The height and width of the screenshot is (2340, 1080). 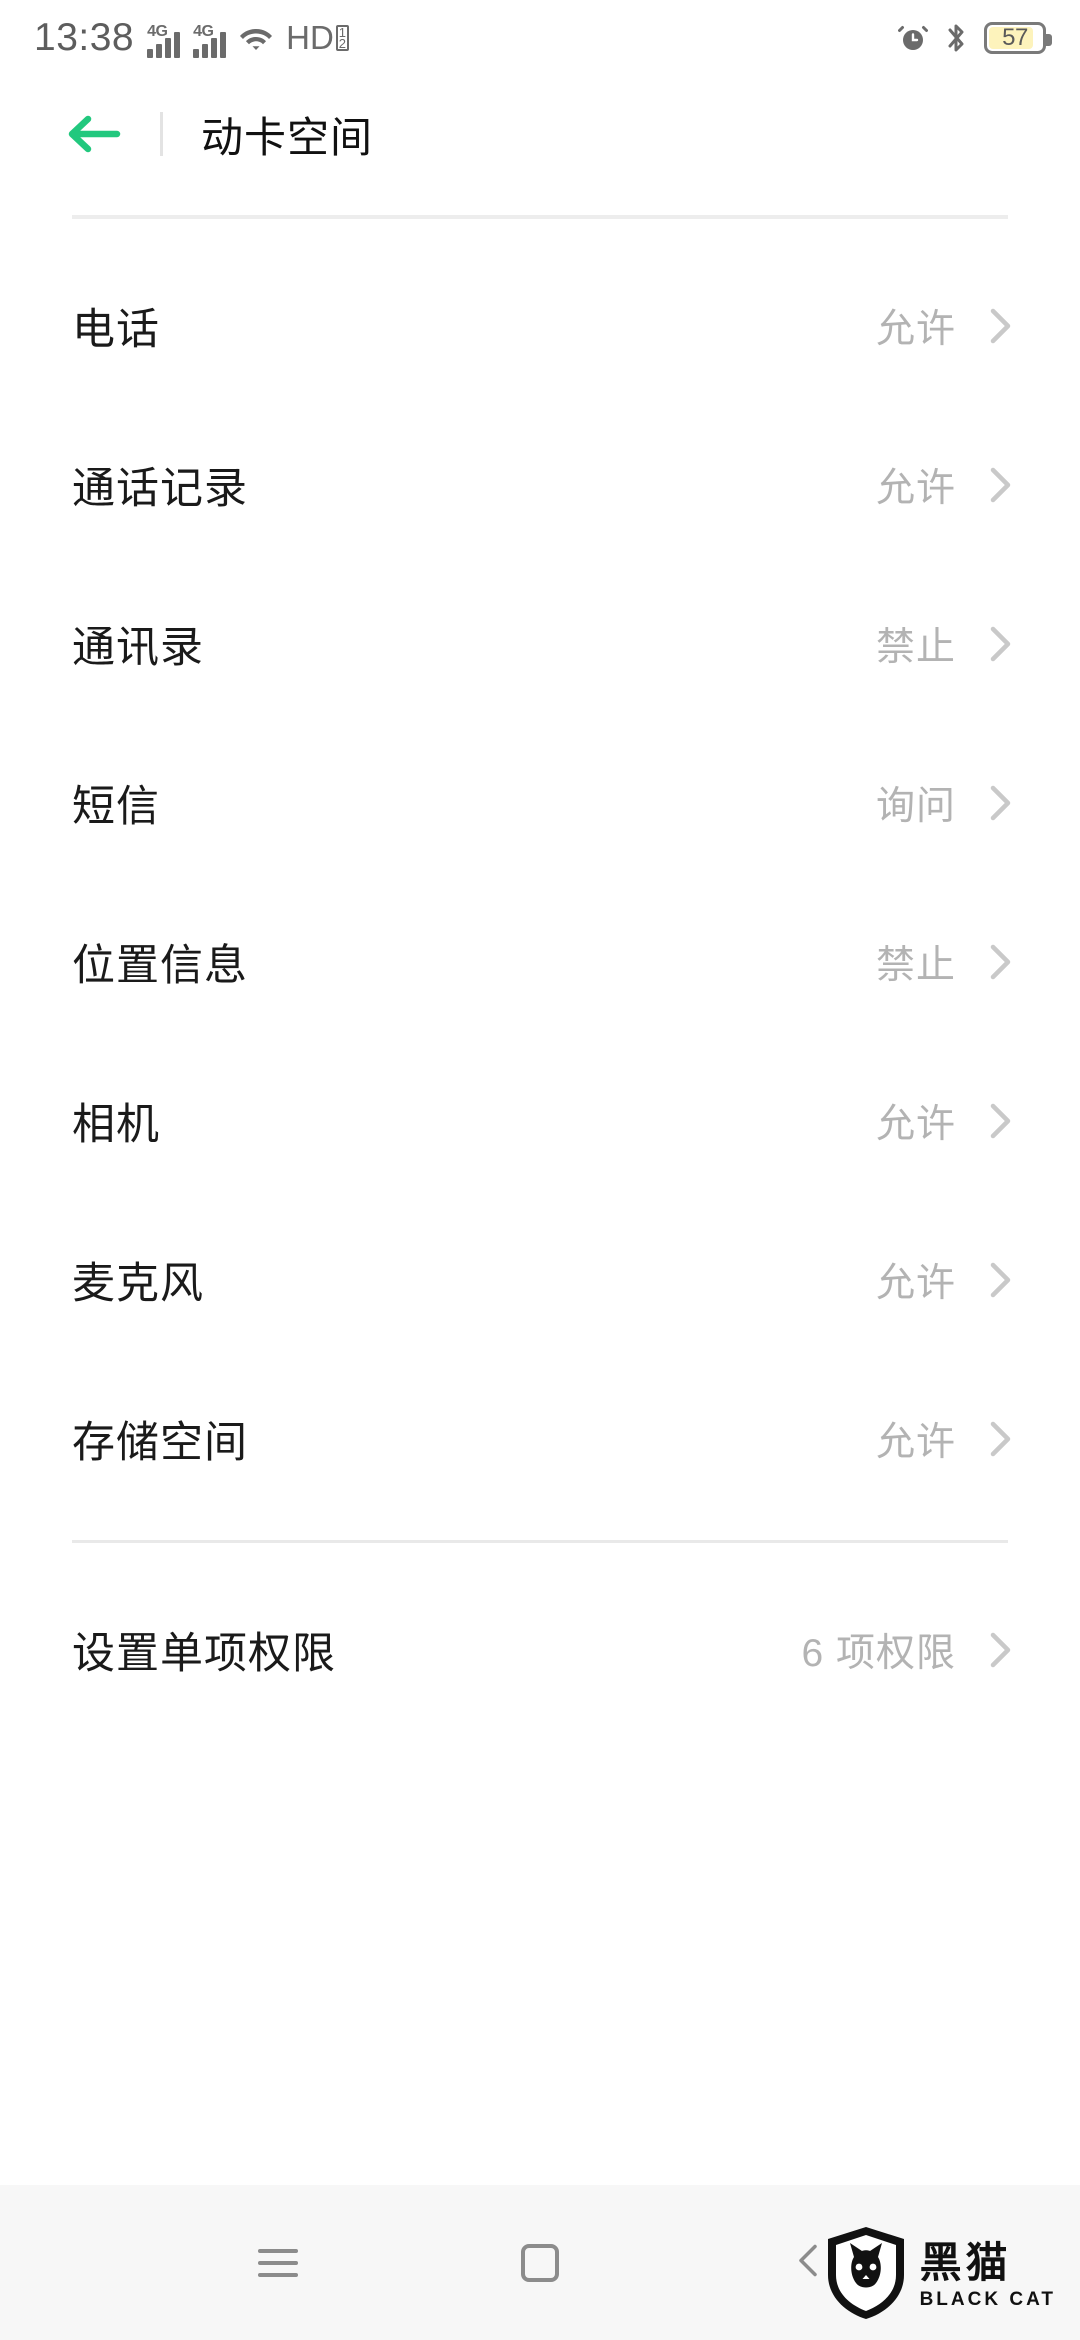 I want to click on permission-row-call-log: 通话记录 允许, so click(x=540, y=484).